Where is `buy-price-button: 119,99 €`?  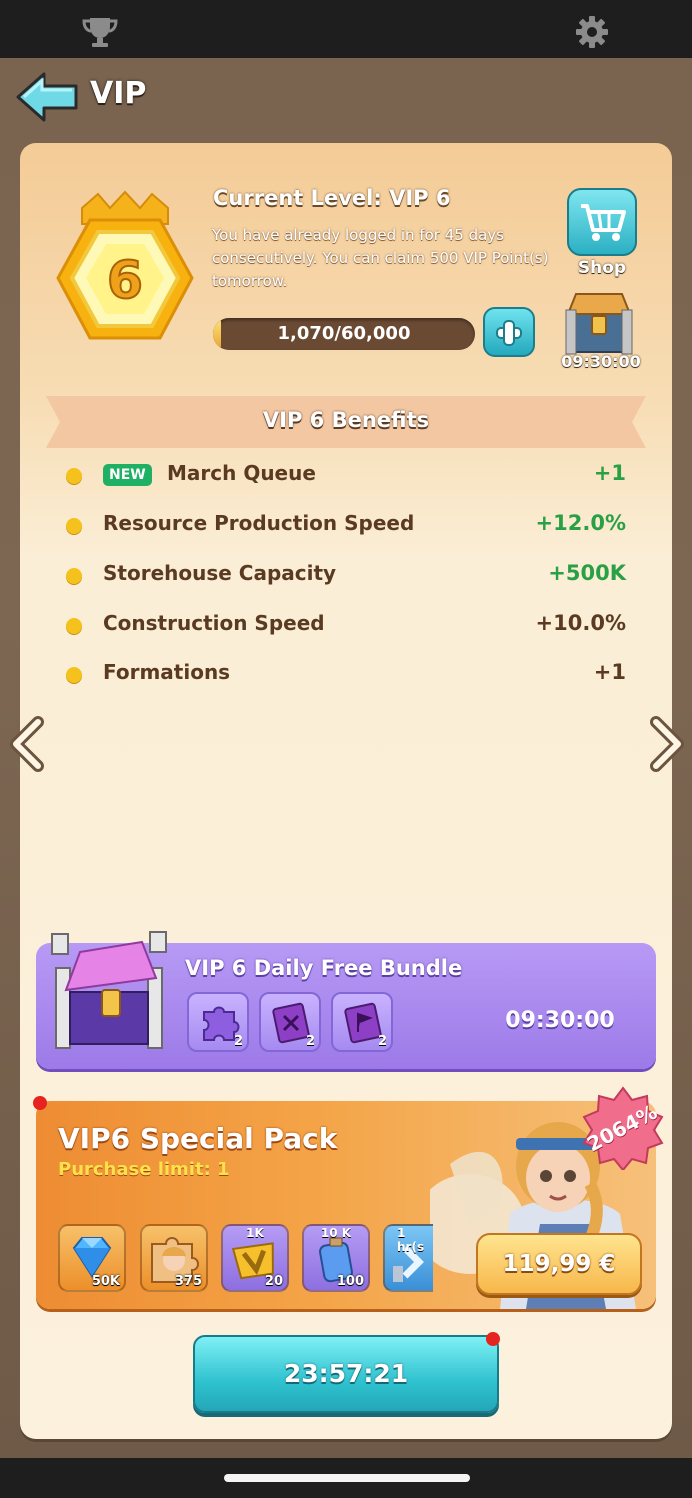
buy-price-button: 119,99 € is located at coordinates (559, 1264).